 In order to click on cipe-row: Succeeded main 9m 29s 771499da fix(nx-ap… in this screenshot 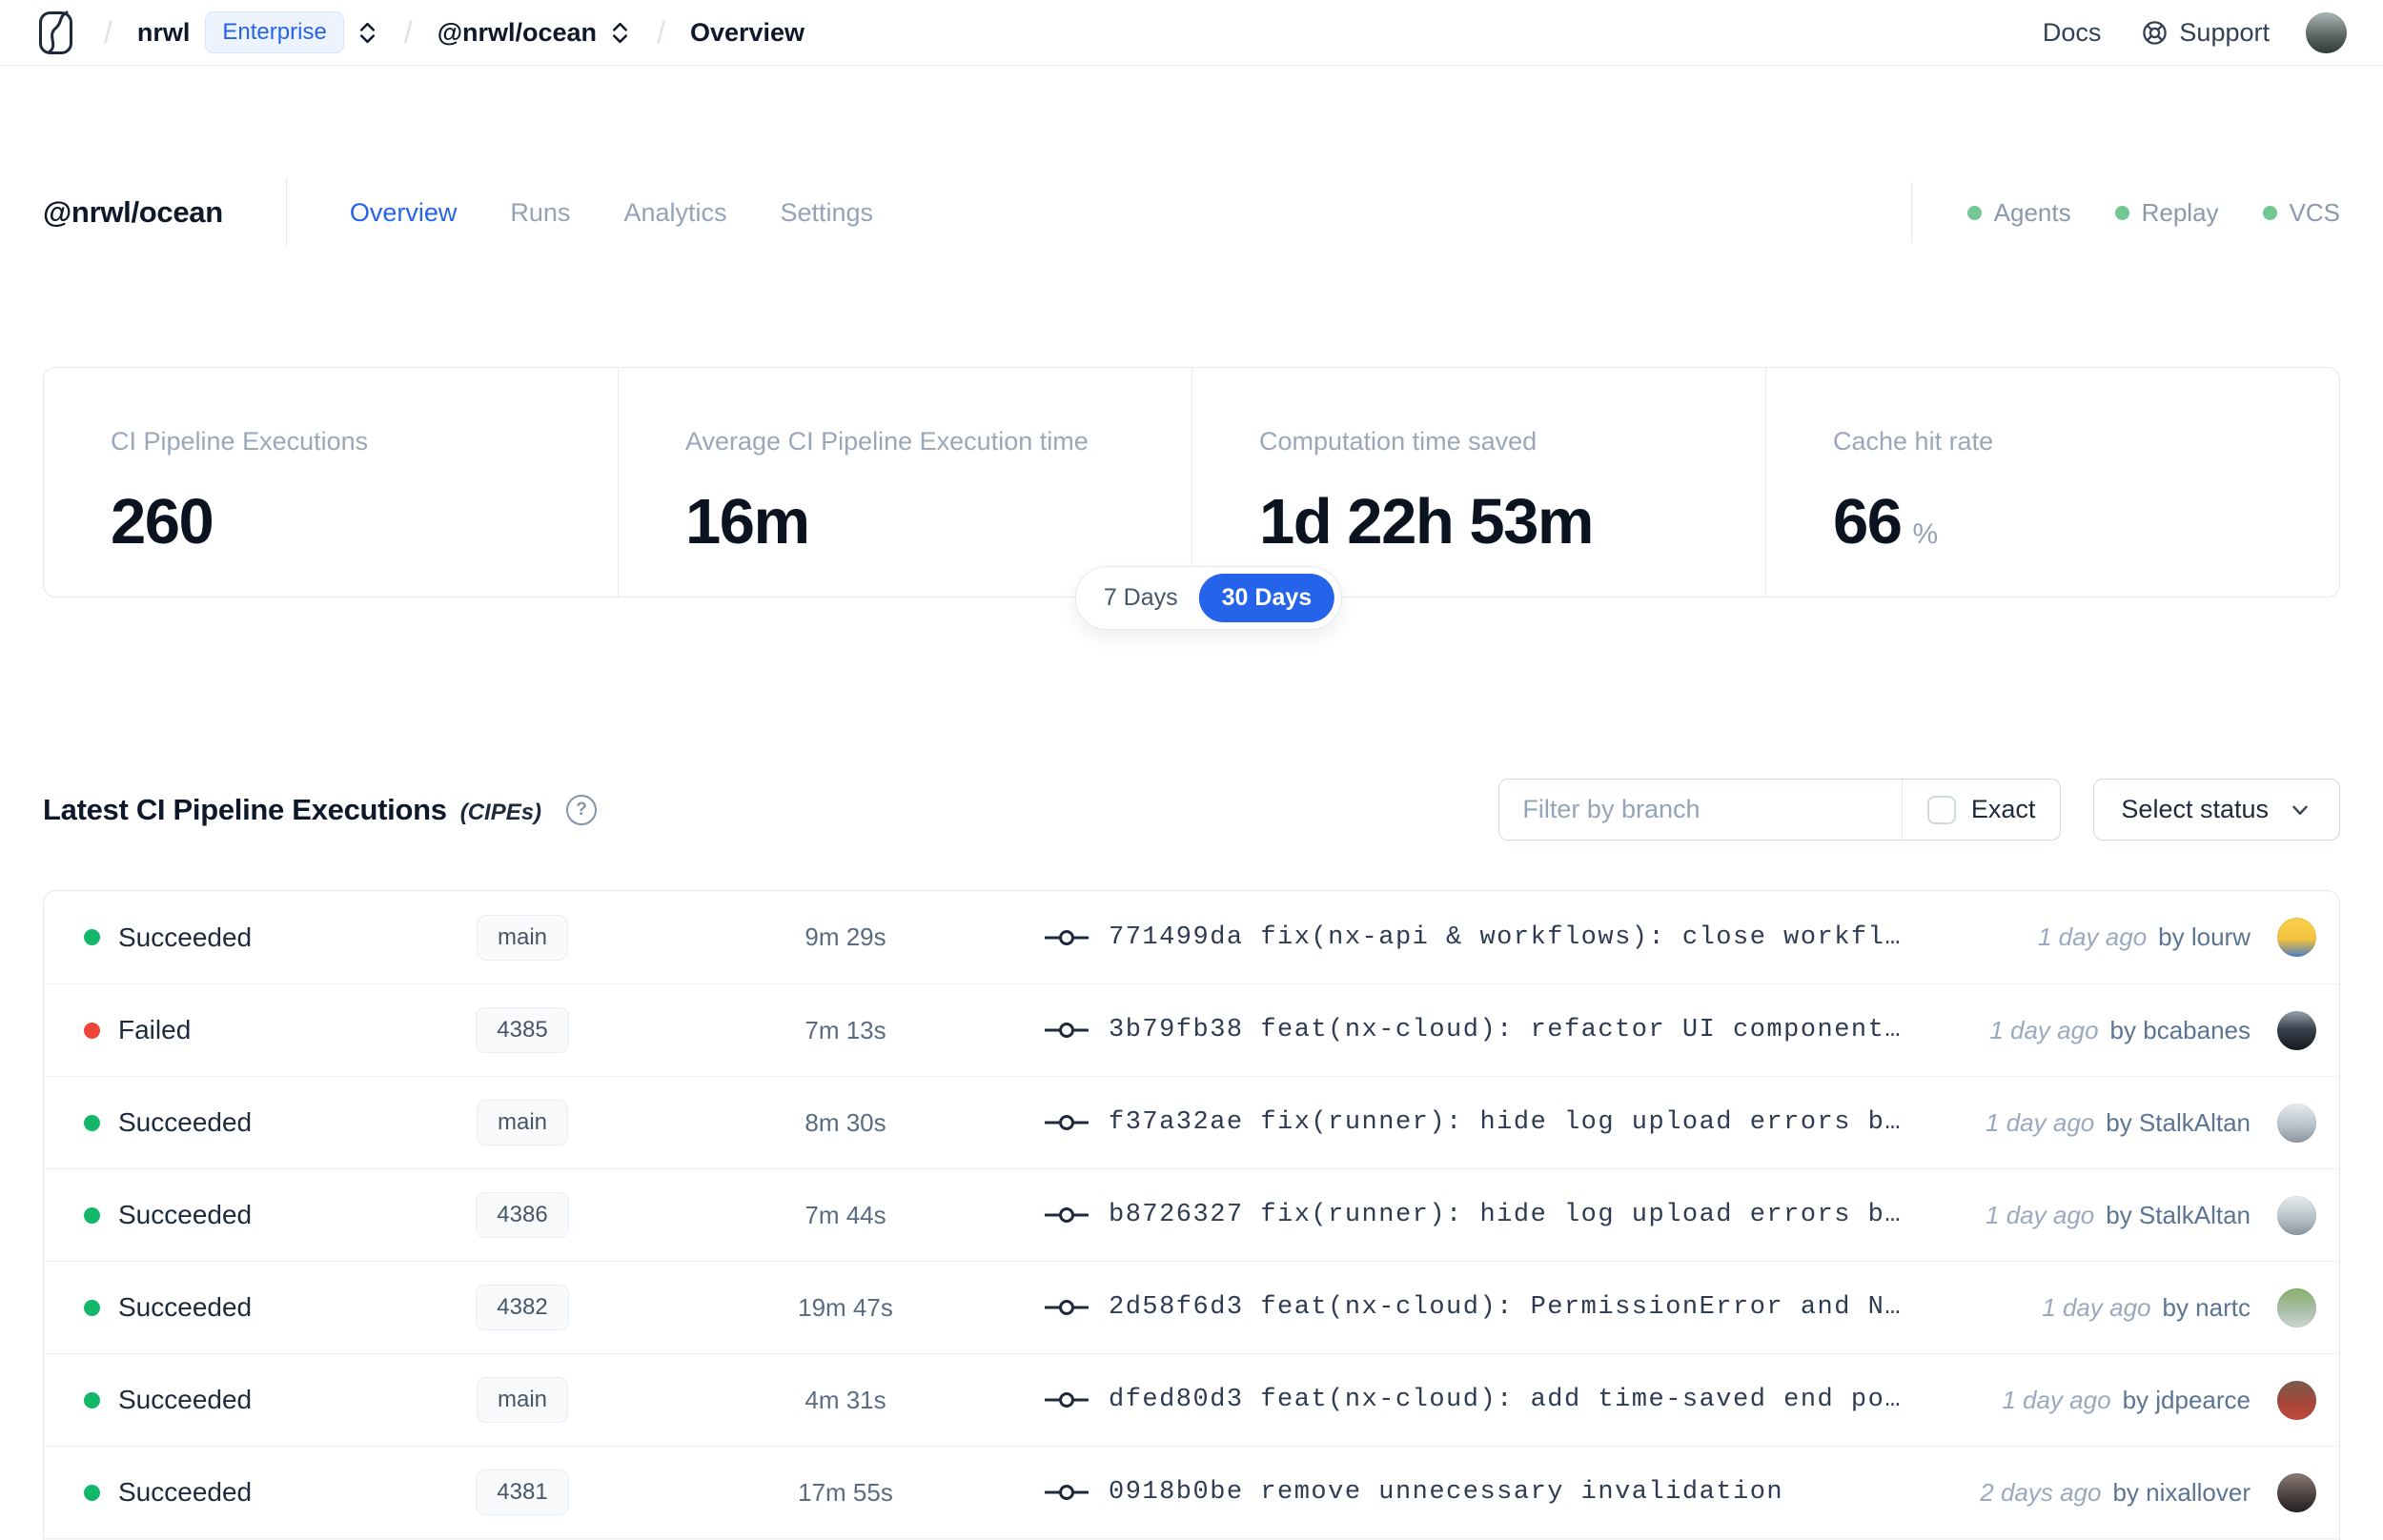, I will do `click(1191, 937)`.